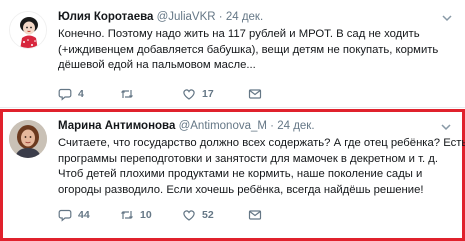  Describe the element at coordinates (208, 94) in the screenshot. I see `like-count: 17` at that location.